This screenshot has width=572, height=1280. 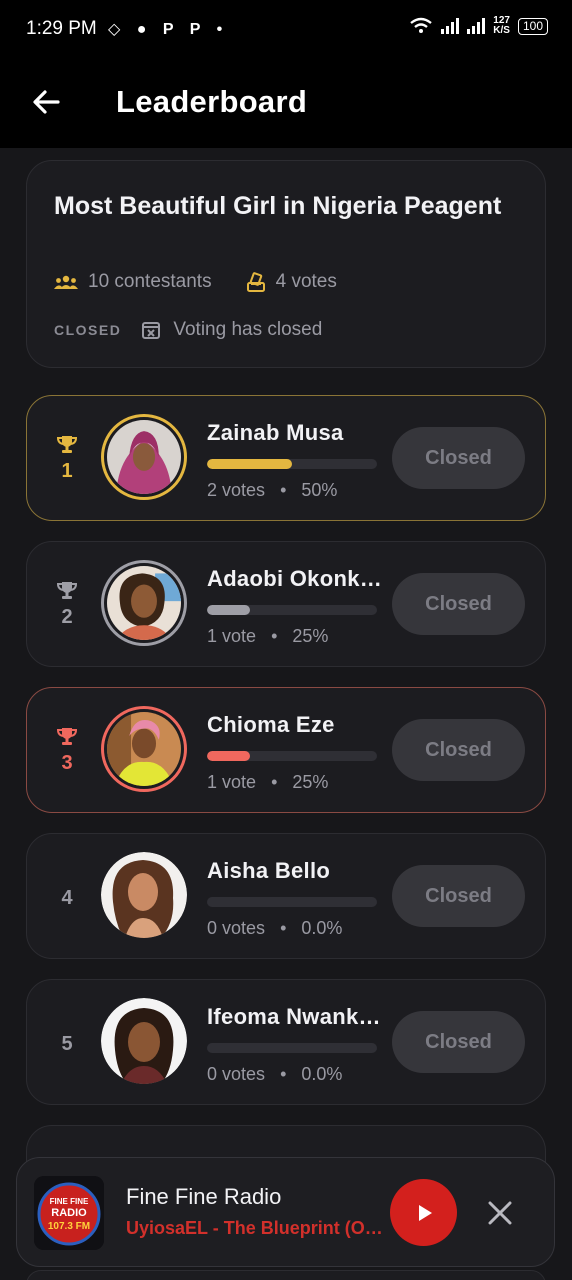 I want to click on vote-stats: 2 votes • 50%, so click(x=272, y=490).